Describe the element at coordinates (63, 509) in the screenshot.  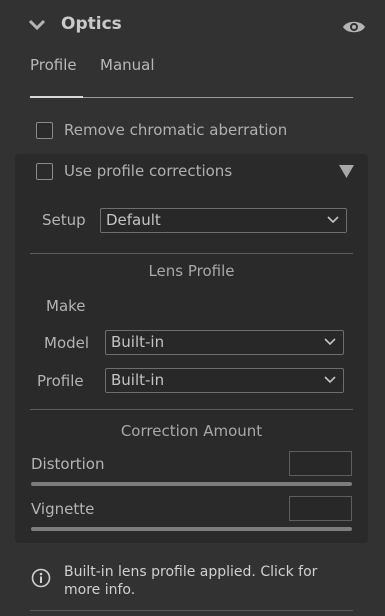
I see `vignette-label: Vignette` at that location.